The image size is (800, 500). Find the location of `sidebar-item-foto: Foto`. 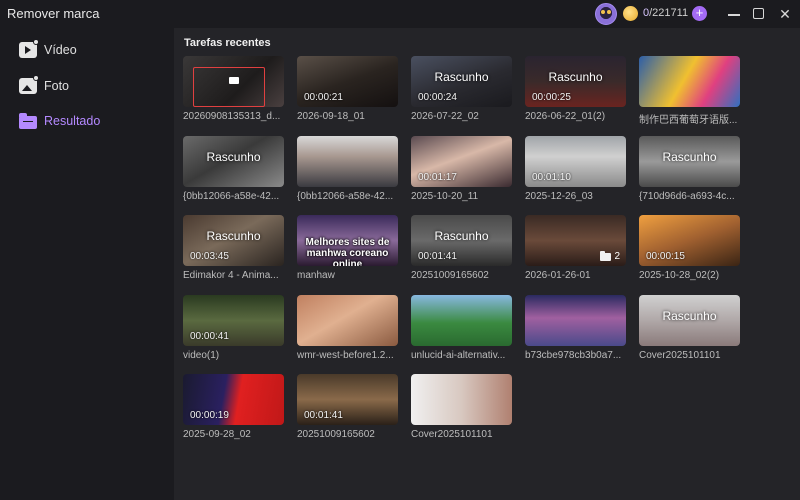

sidebar-item-foto: Foto is located at coordinates (87, 86).